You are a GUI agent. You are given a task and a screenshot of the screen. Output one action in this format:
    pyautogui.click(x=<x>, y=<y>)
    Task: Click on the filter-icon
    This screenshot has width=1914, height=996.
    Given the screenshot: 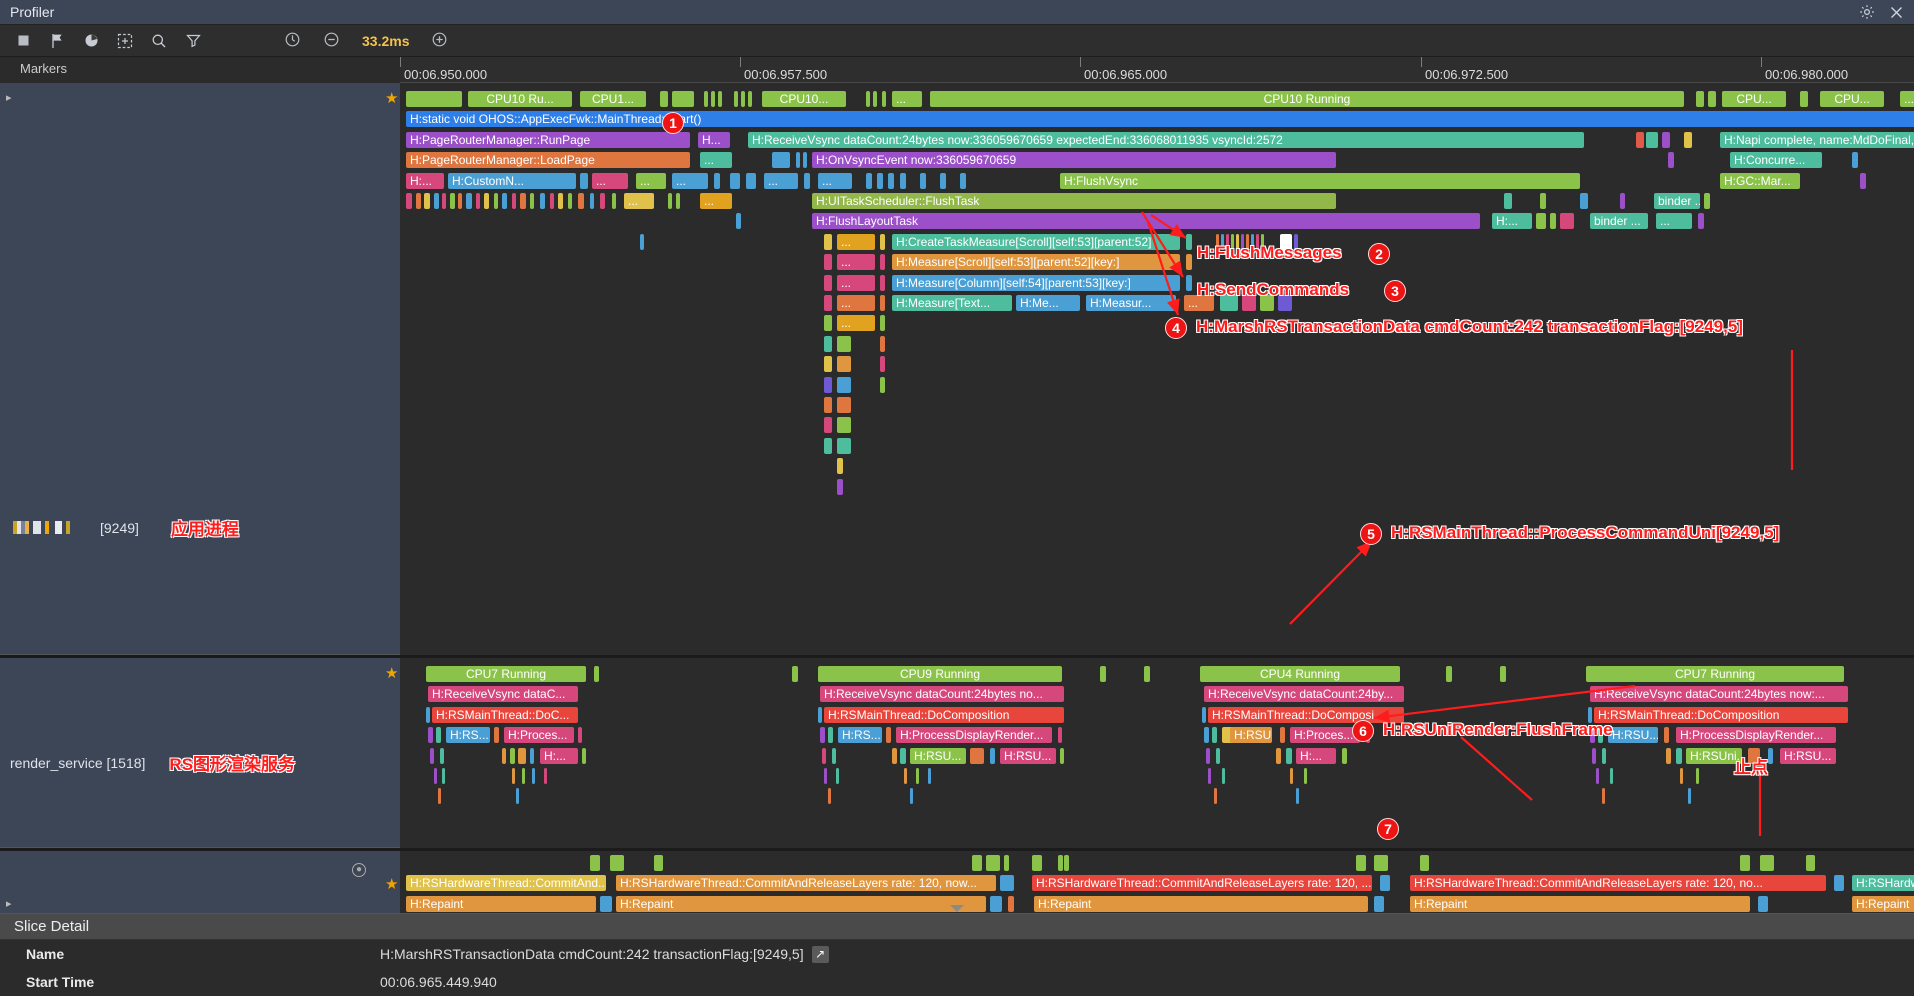 What is the action you would take?
    pyautogui.click(x=193, y=41)
    